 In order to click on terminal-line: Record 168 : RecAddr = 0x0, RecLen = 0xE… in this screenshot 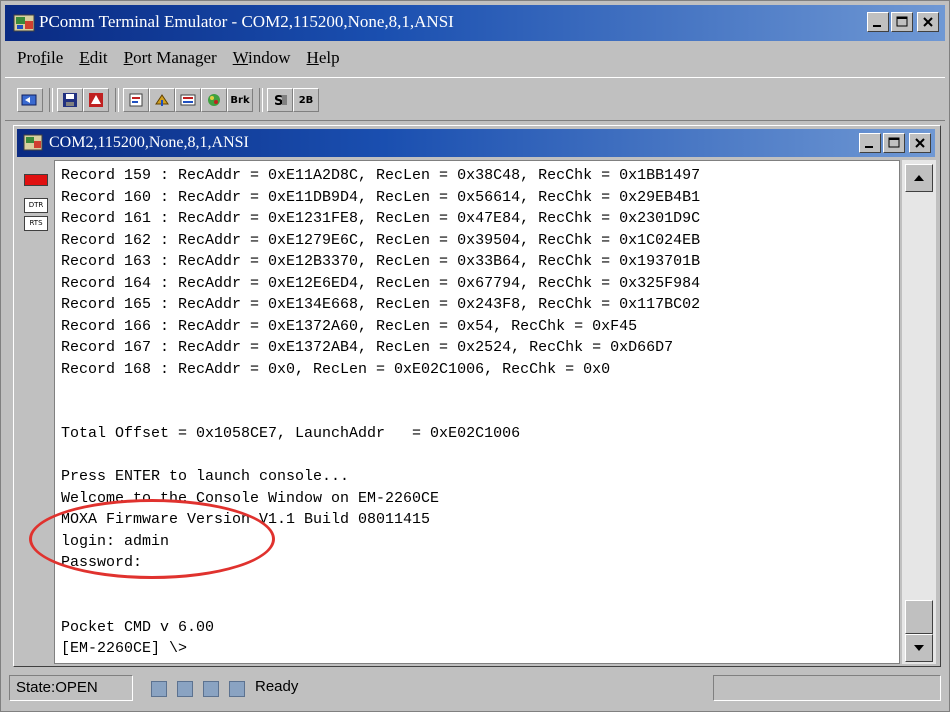, I will do `click(336, 369)`.